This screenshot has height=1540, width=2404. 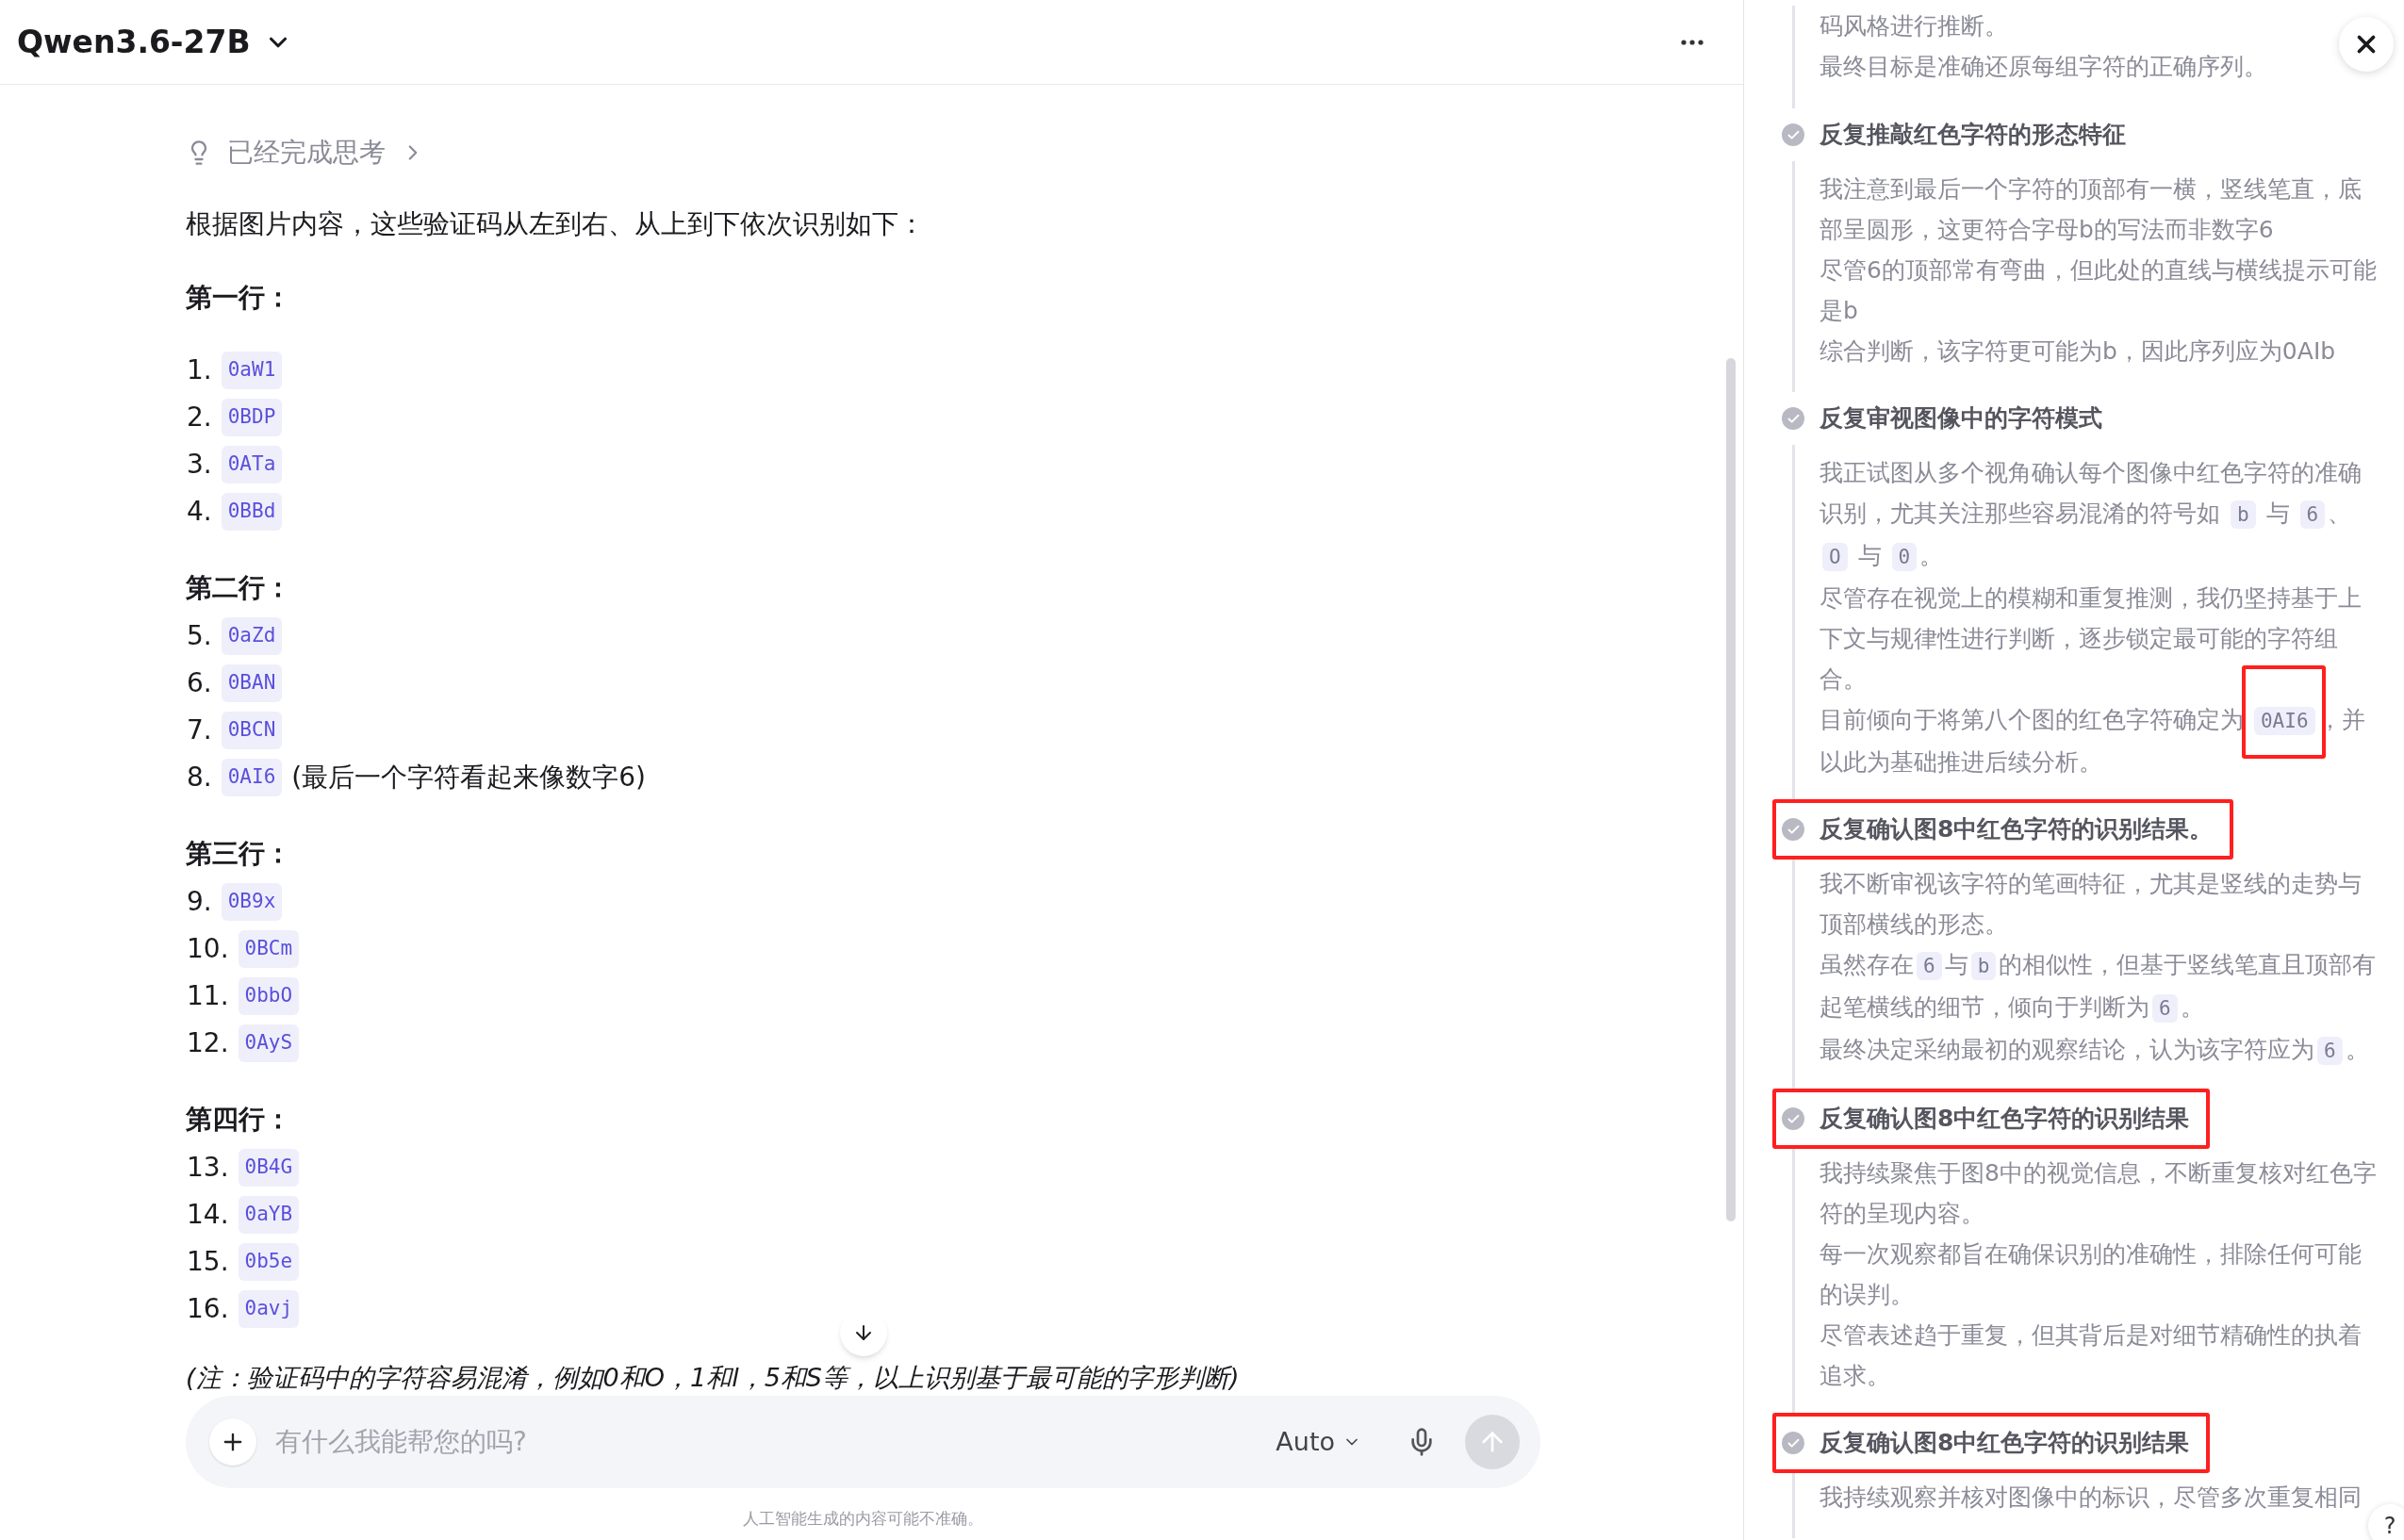 I want to click on captcha-code: 0BCN, so click(x=252, y=730).